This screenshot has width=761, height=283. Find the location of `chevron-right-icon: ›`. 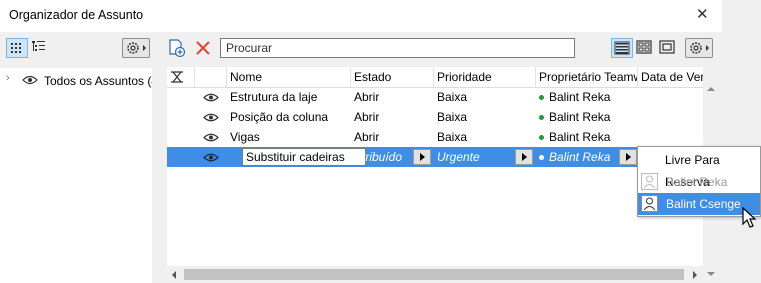

chevron-right-icon: › is located at coordinates (8, 78).